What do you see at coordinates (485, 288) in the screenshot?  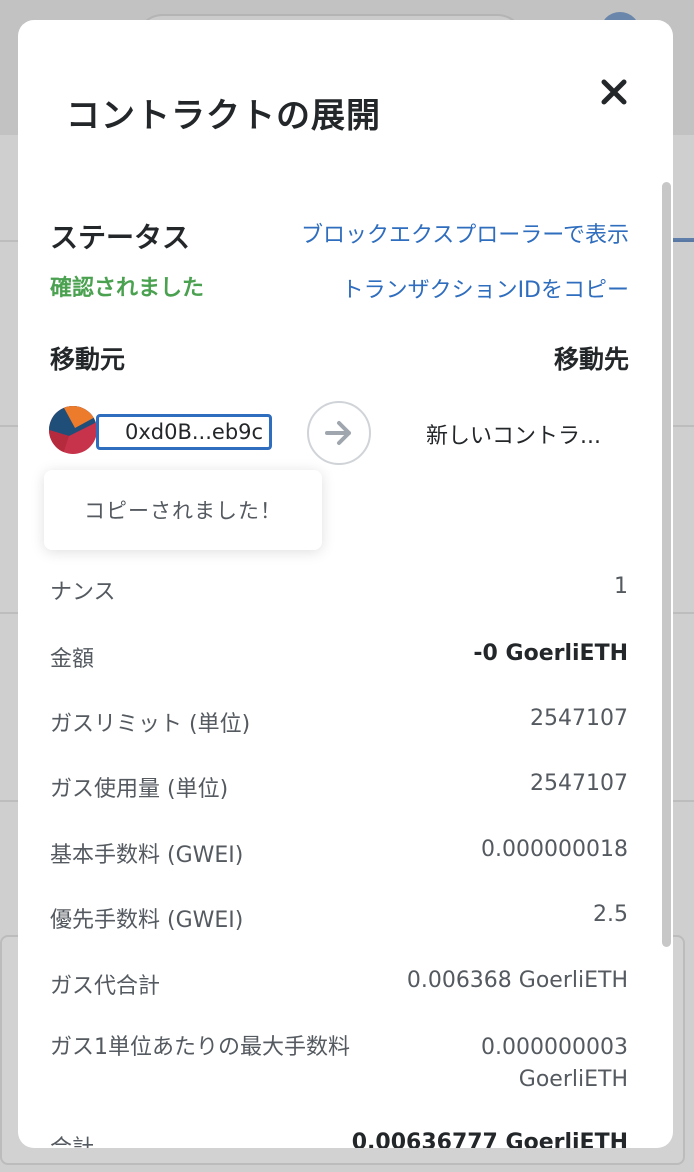 I see `copy-transaction-id-link: トランザクションIDをコピー` at bounding box center [485, 288].